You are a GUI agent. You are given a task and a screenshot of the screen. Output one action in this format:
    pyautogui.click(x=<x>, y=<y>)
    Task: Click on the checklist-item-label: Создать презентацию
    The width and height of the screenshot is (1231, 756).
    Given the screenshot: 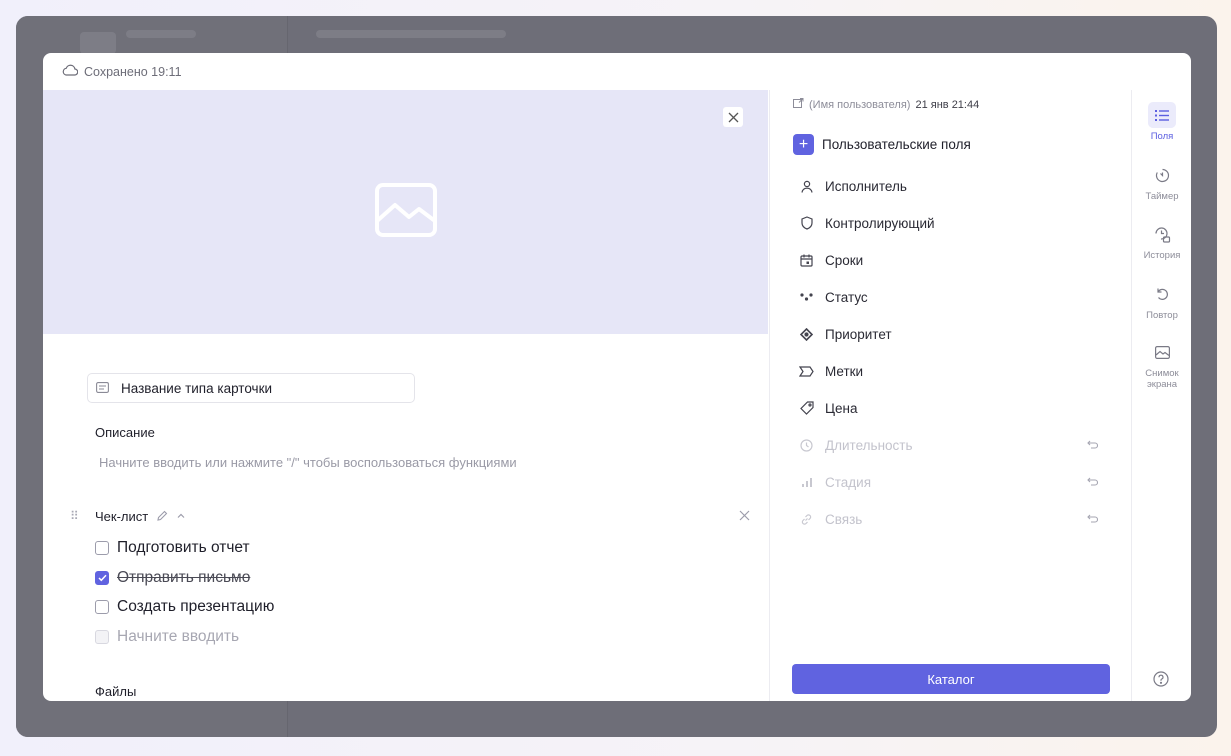 What is the action you would take?
    pyautogui.click(x=196, y=606)
    